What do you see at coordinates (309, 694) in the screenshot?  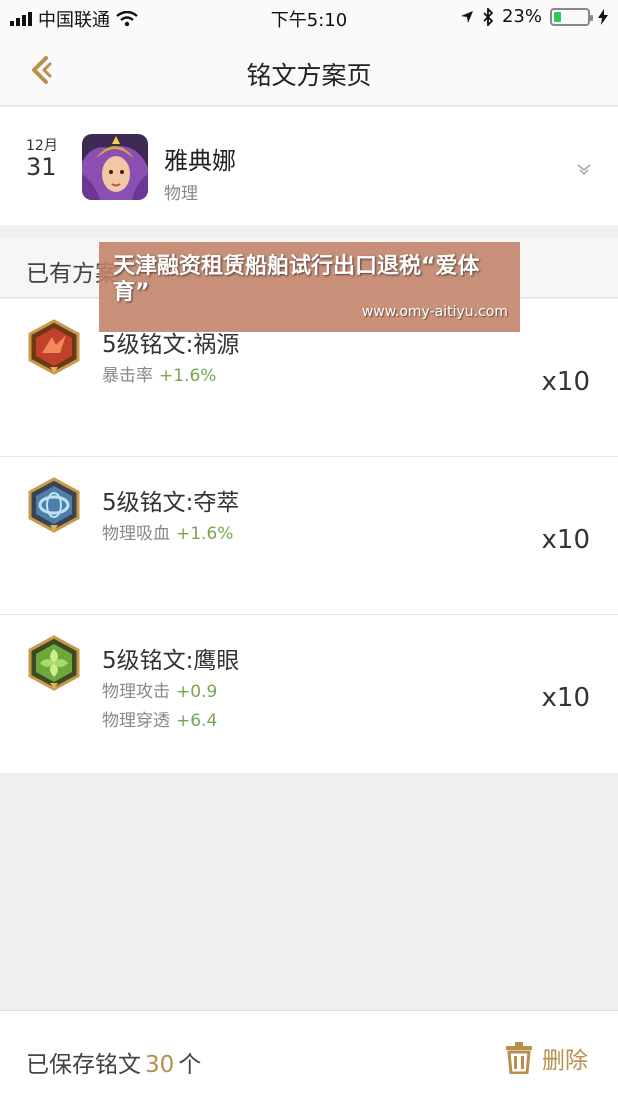 I see `rune-item: 5级铭文:鹰眼 物理攻击 +0.9 物理穿透 +6.4 x10` at bounding box center [309, 694].